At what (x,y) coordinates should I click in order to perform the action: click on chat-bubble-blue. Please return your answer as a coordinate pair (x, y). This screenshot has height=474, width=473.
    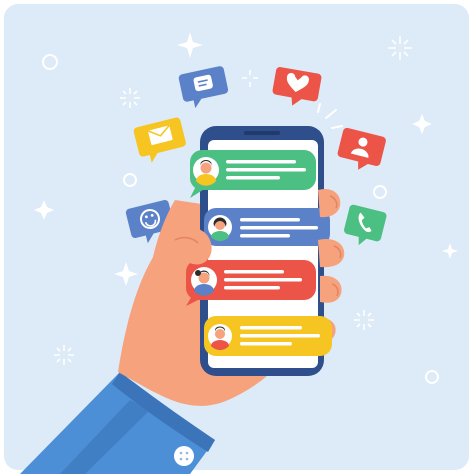
    Looking at the image, I should click on (267, 227).